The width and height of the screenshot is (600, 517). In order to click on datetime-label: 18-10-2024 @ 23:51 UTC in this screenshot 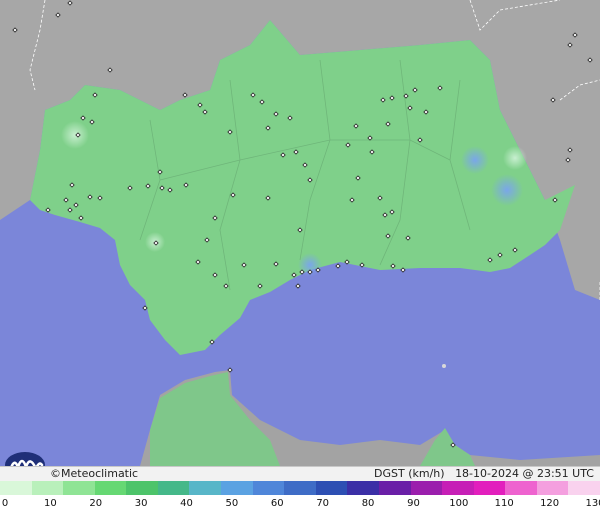, I will do `click(524, 473)`.